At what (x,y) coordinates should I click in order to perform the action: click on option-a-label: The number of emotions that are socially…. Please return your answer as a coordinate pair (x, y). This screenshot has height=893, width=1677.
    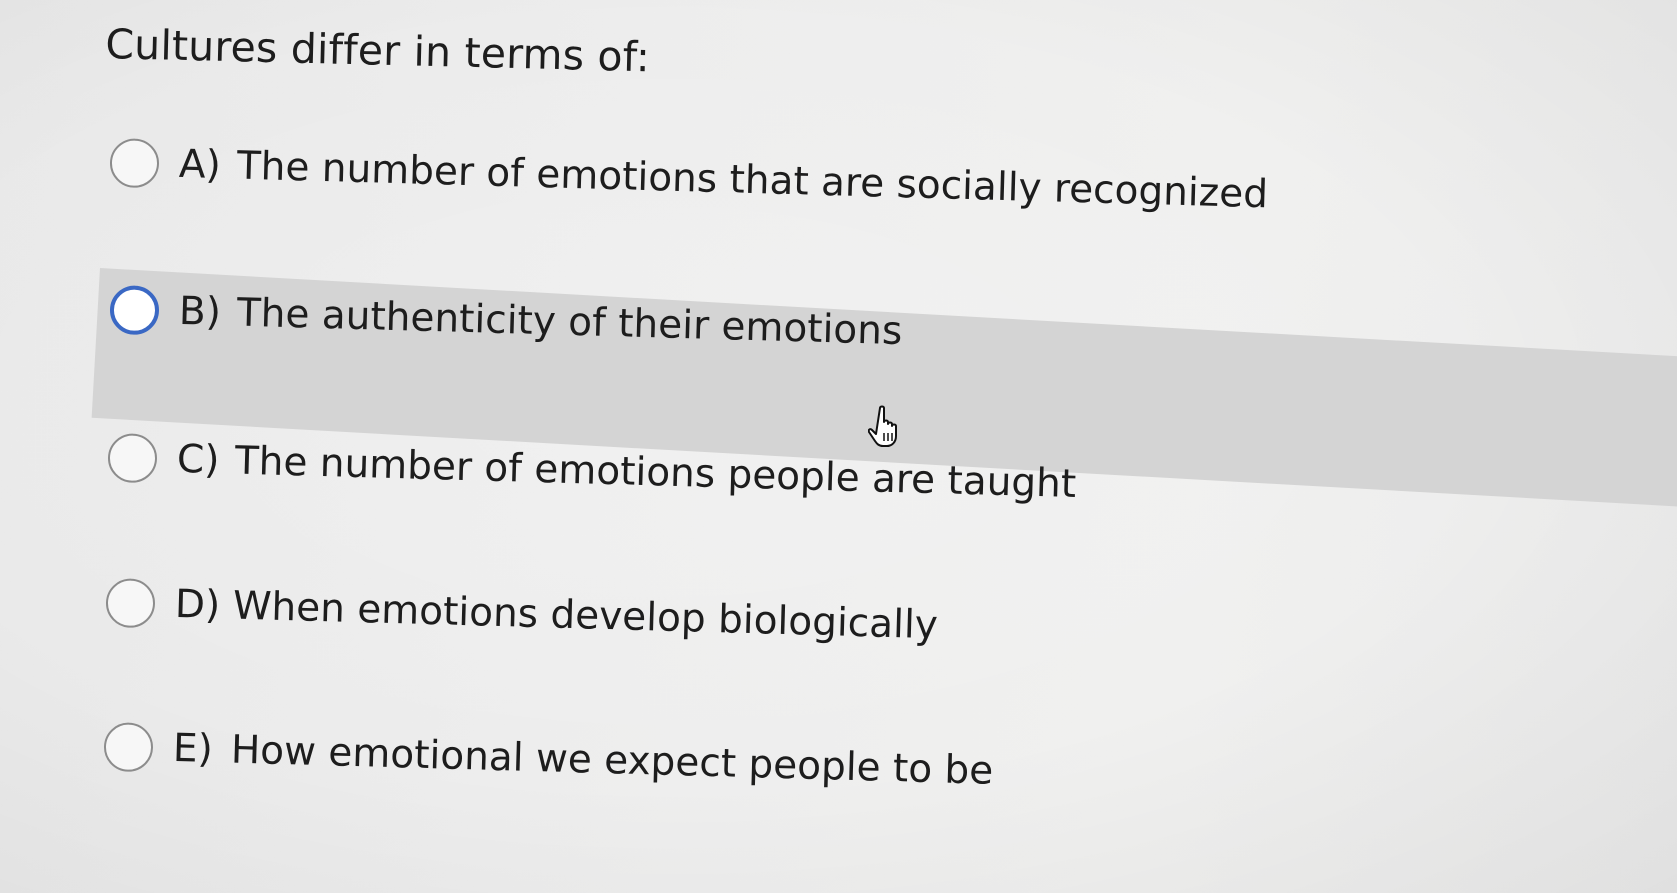
    Looking at the image, I should click on (752, 180).